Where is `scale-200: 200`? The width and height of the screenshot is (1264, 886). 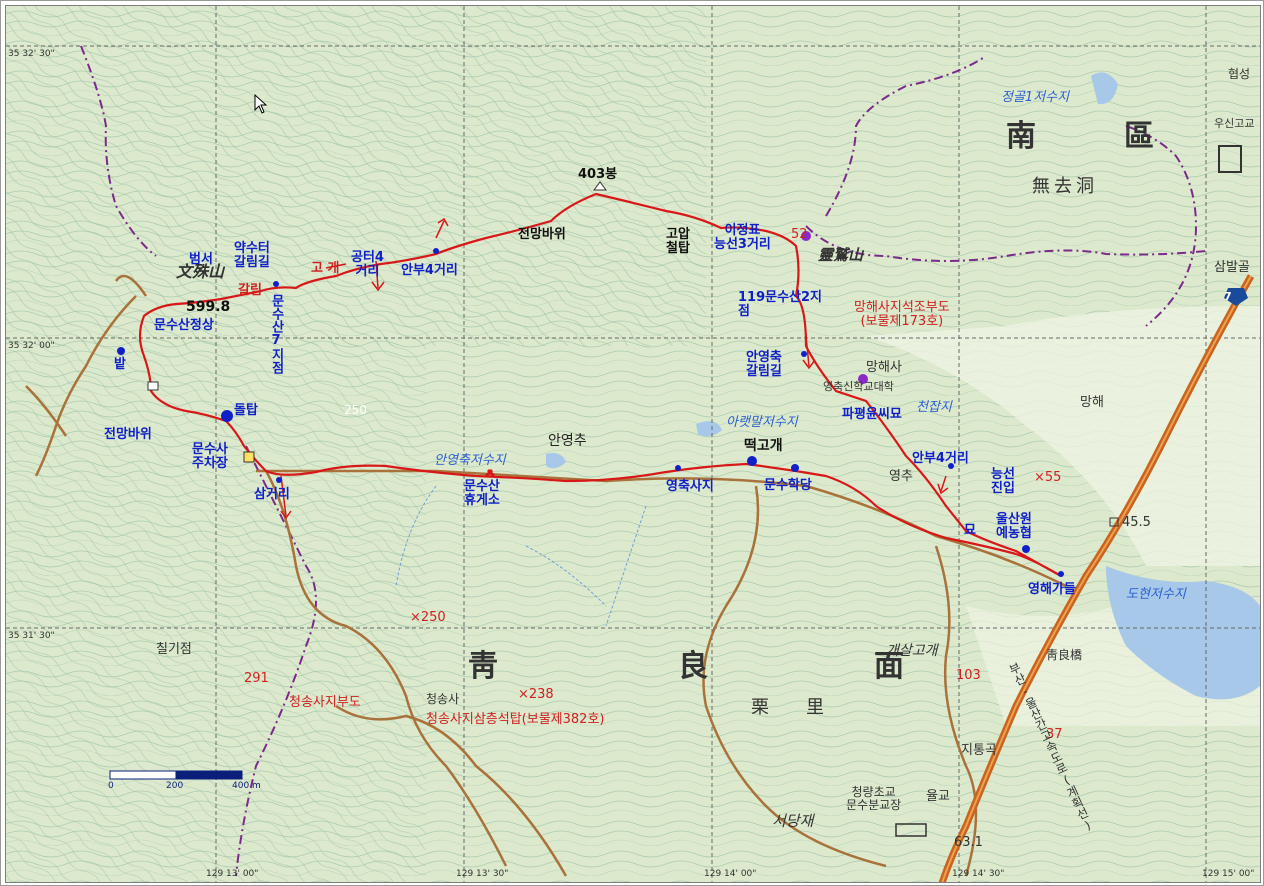 scale-200: 200 is located at coordinates (175, 786).